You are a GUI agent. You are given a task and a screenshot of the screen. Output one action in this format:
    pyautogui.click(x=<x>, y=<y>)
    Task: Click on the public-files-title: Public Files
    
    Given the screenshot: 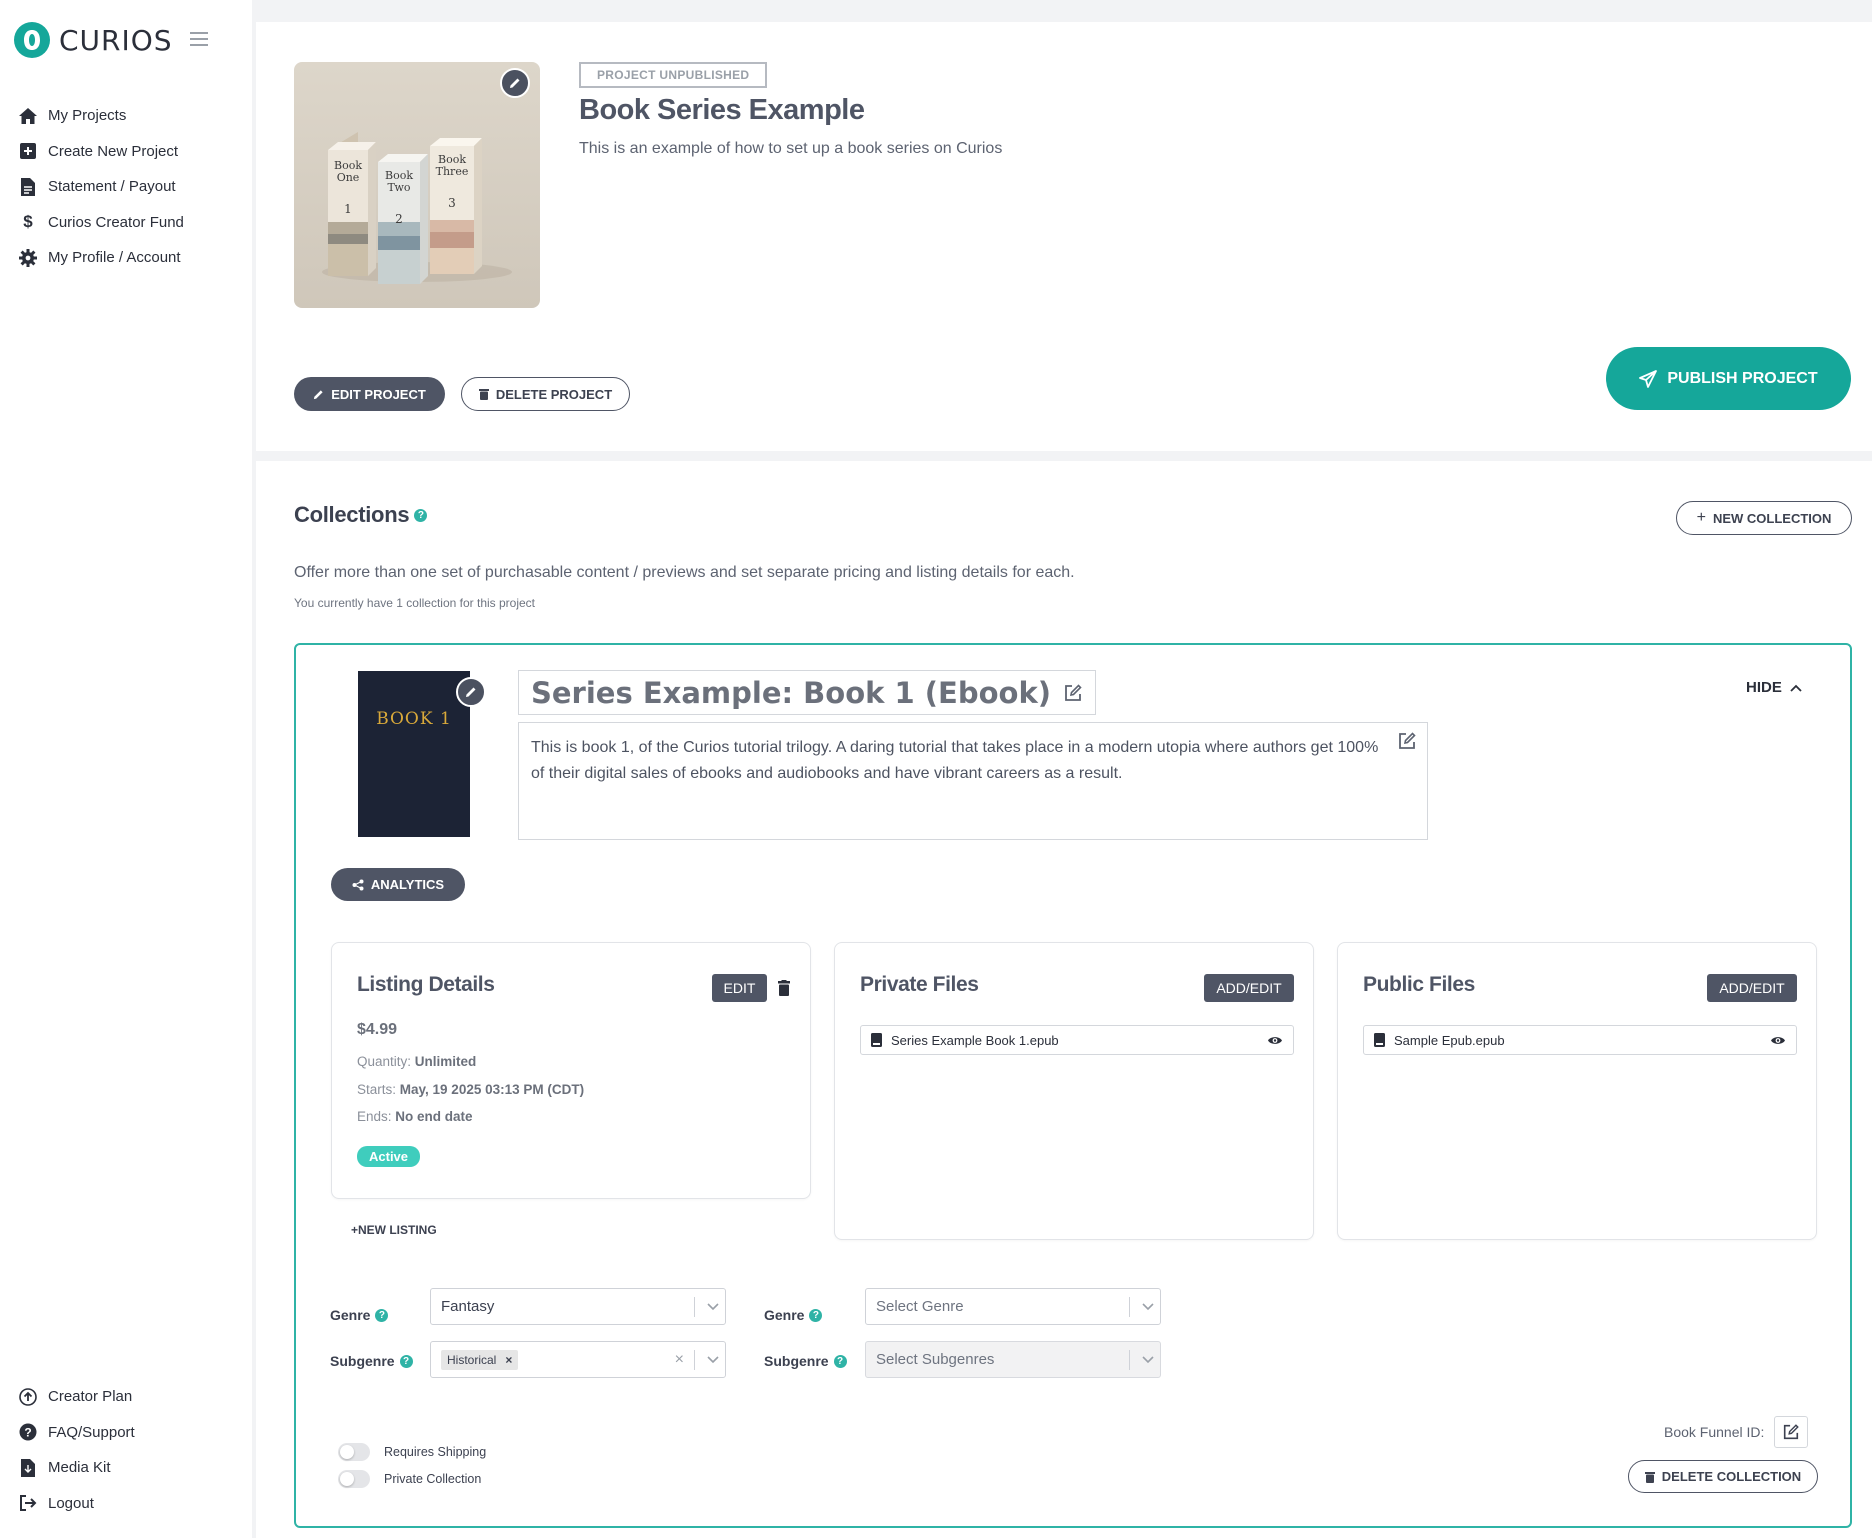 What is the action you would take?
    pyautogui.click(x=1419, y=984)
    